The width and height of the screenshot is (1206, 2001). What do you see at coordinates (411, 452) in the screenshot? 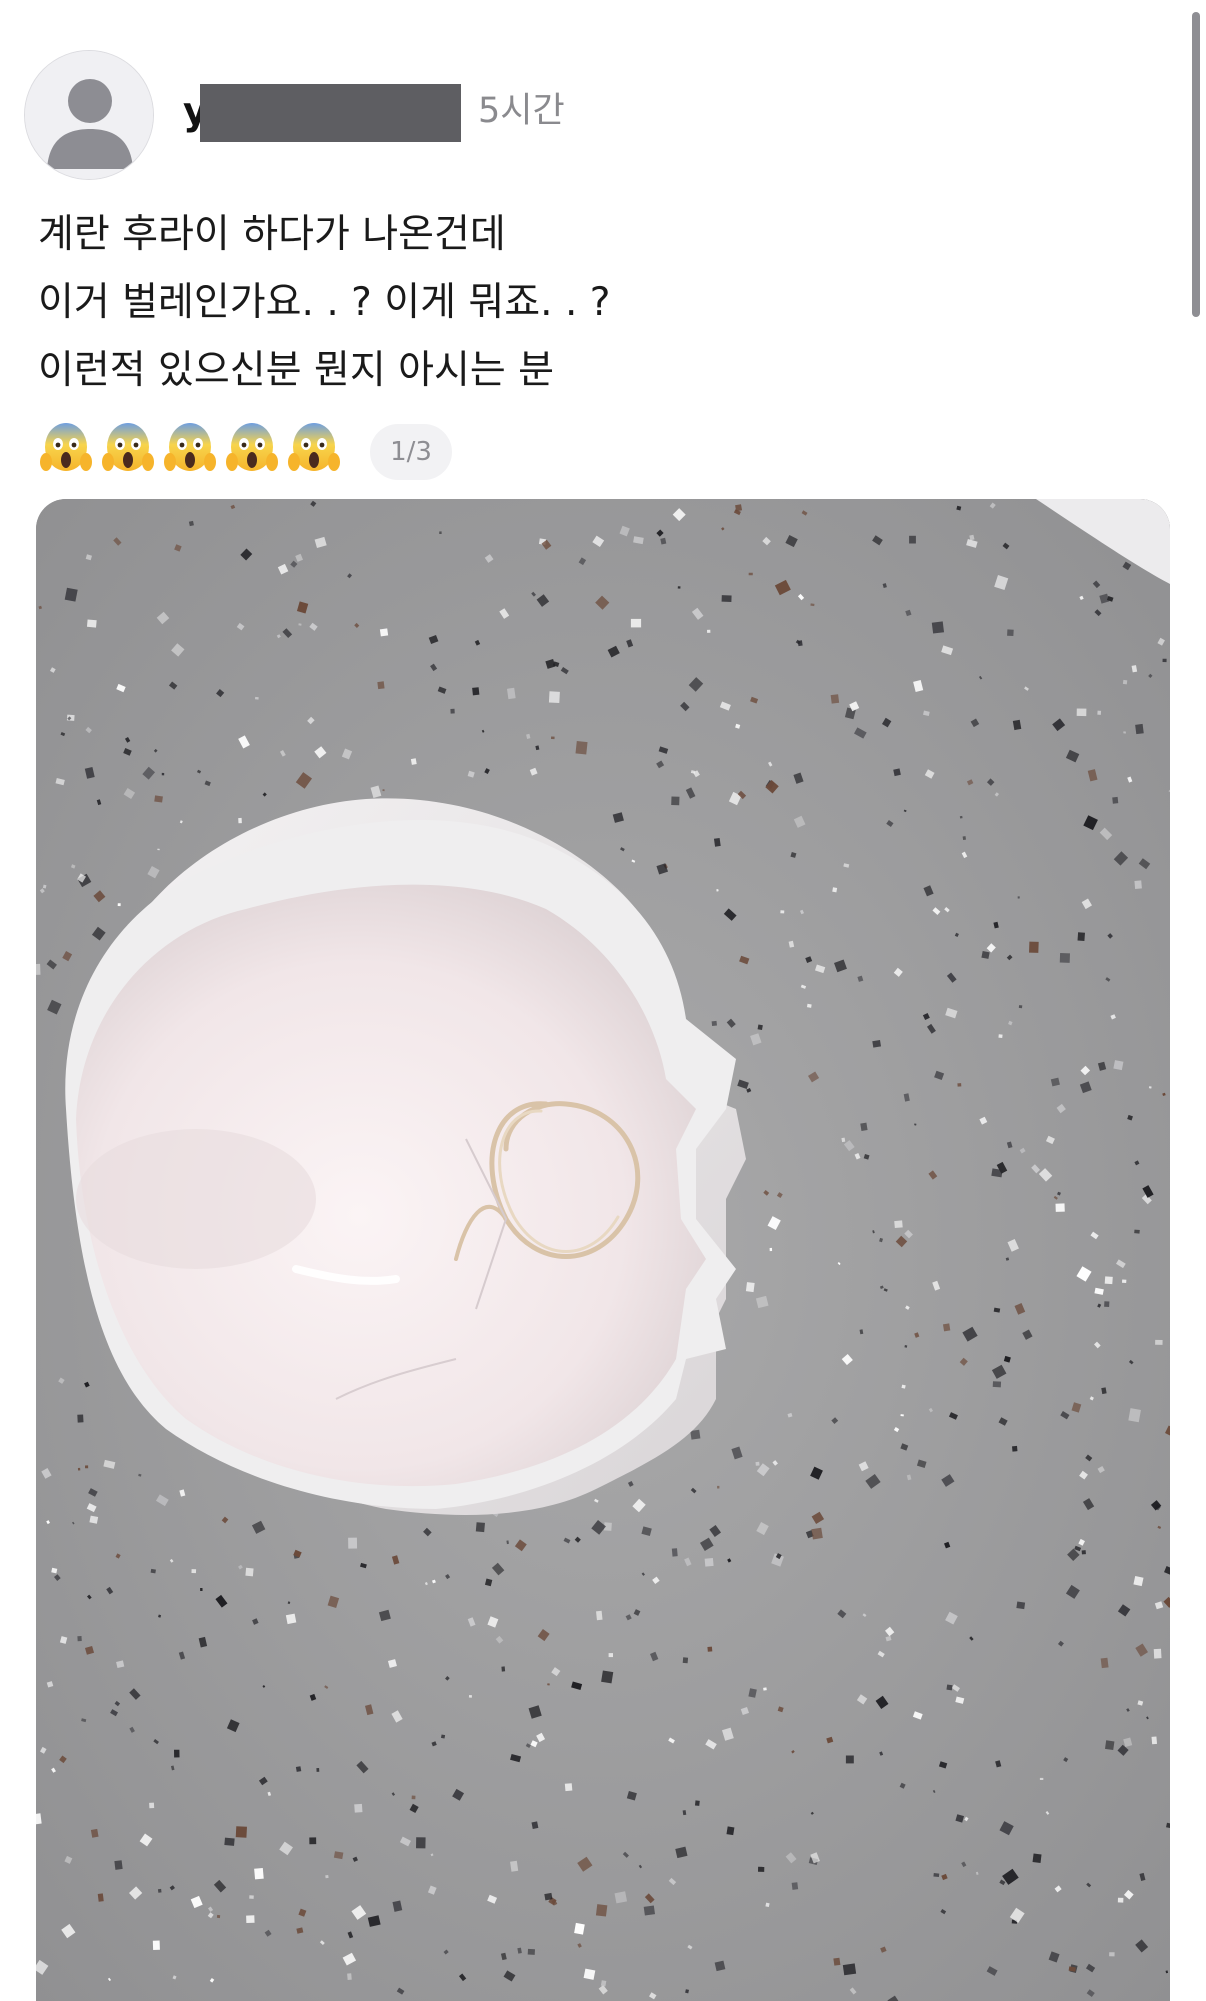
I see `image-counter-badge: 1/3` at bounding box center [411, 452].